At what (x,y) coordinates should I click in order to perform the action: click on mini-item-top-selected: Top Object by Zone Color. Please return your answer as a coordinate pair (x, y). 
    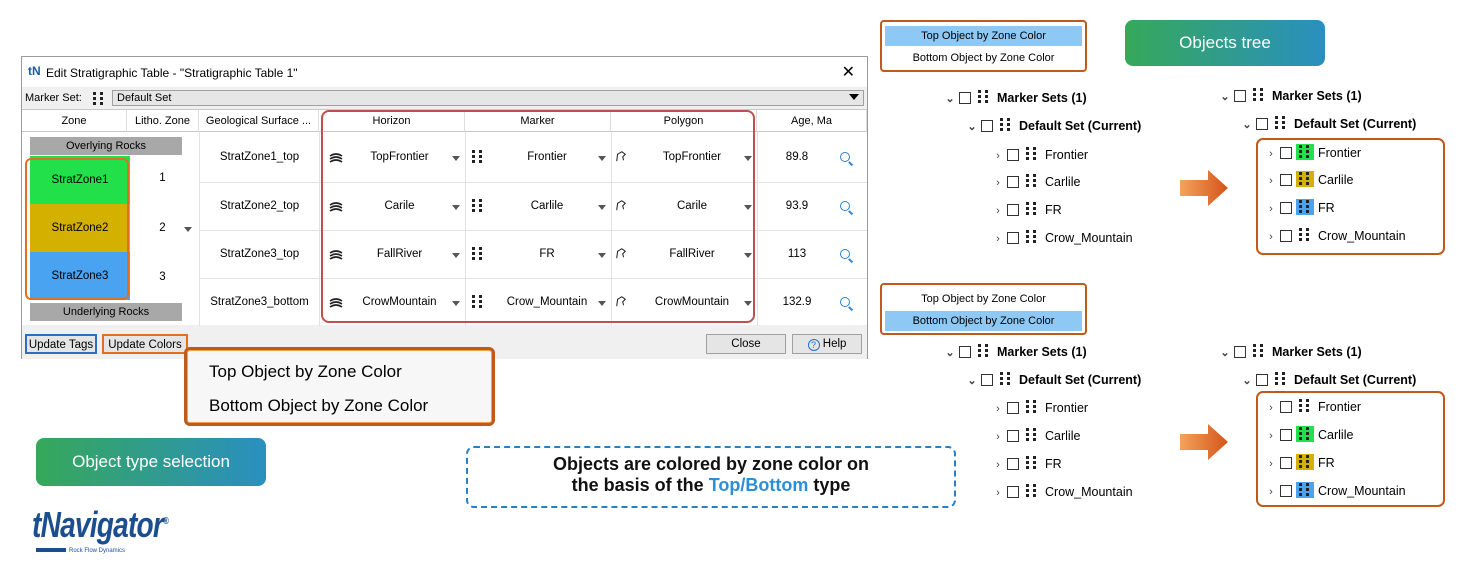
    Looking at the image, I should click on (983, 36).